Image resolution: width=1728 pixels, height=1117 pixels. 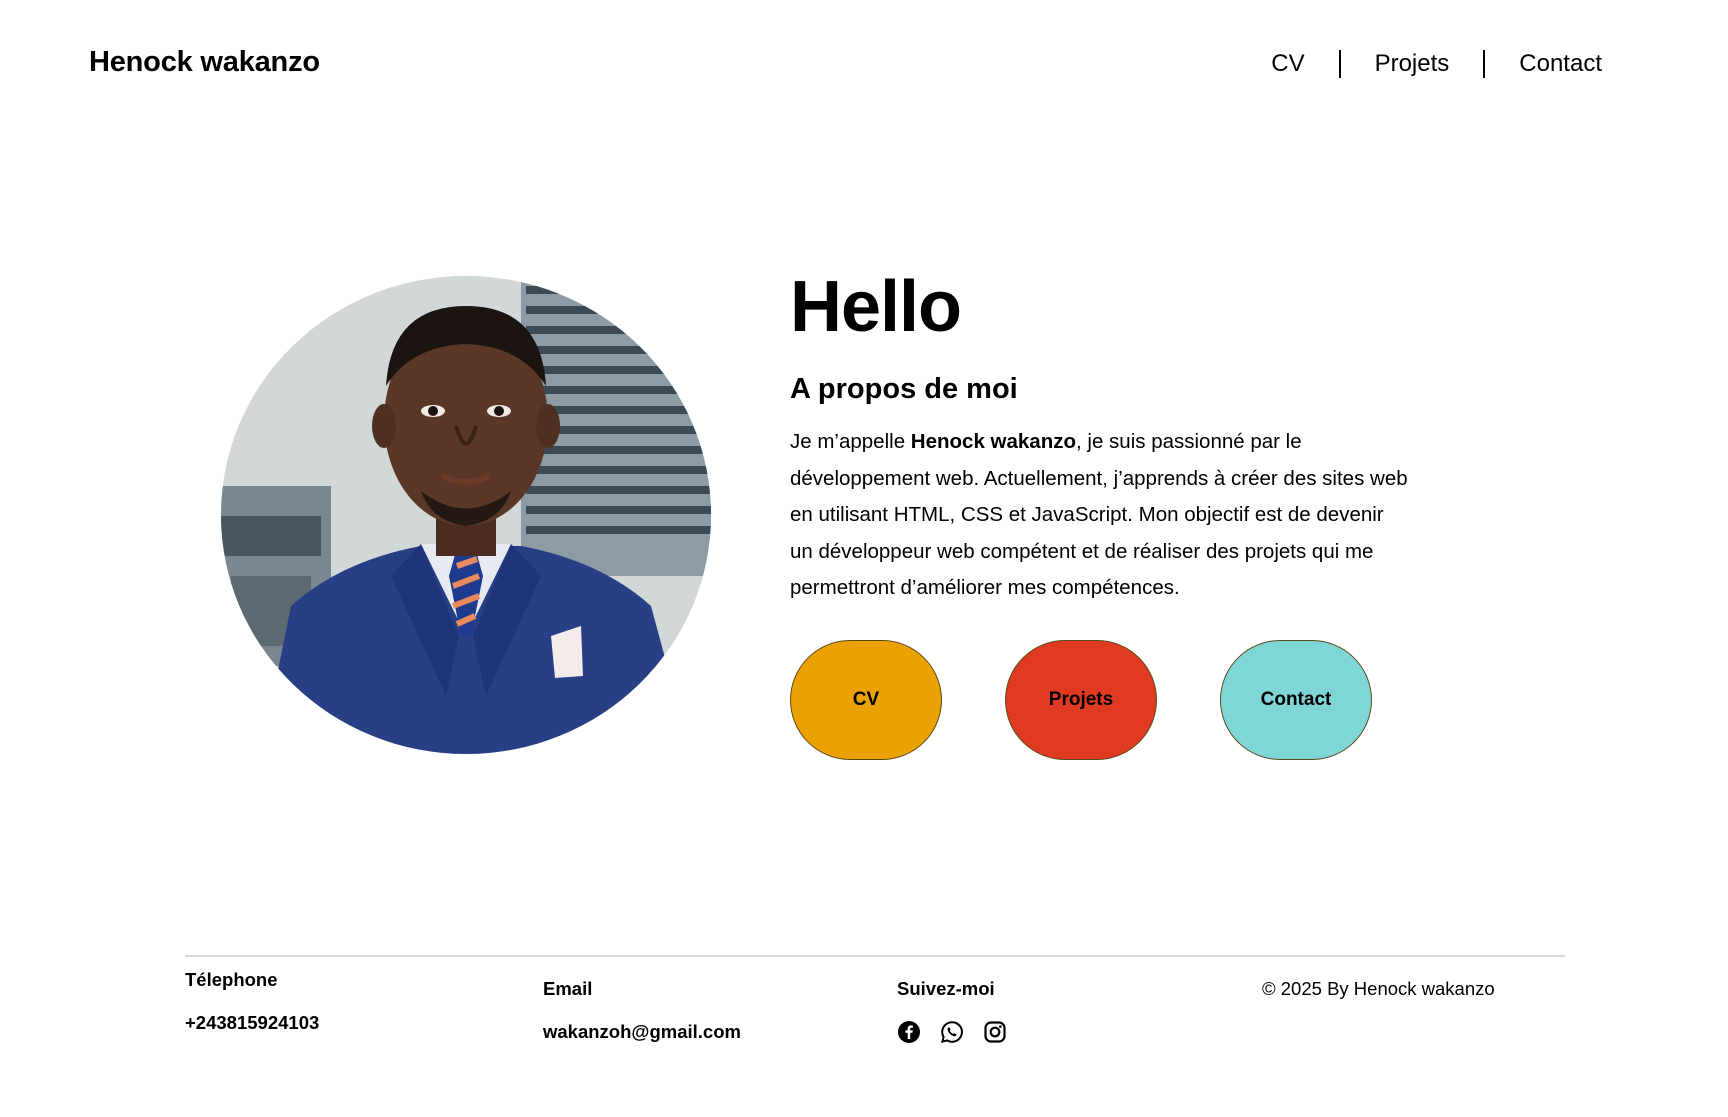 I want to click on brand-name: Henock wakanzo, so click(x=204, y=62).